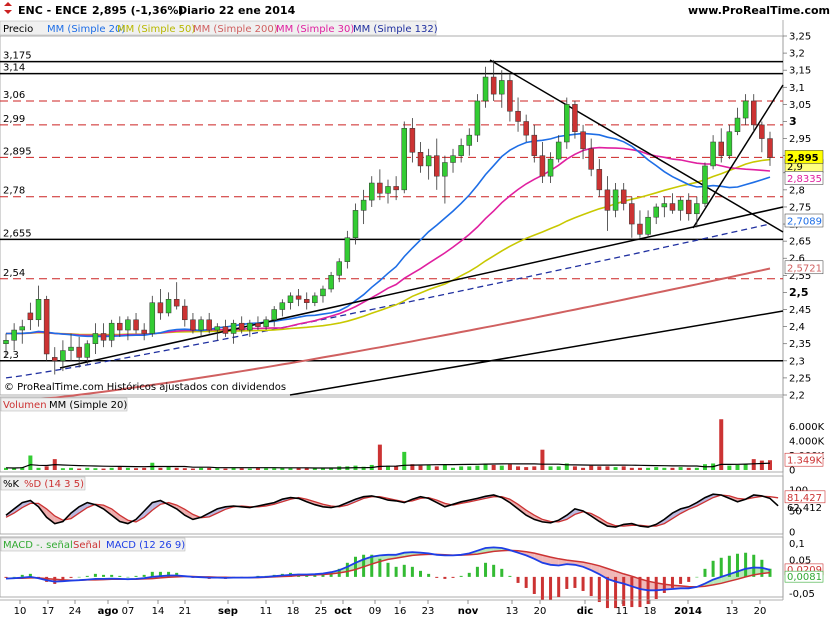 This screenshot has height=624, width=835. Describe the element at coordinates (54, 484) in the screenshot. I see `stoch-d-label: %D (14 3 5)` at that location.